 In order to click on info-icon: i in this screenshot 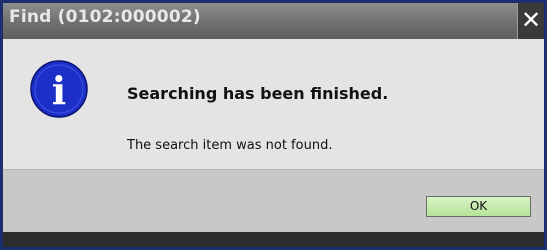, I will do `click(59, 89)`.